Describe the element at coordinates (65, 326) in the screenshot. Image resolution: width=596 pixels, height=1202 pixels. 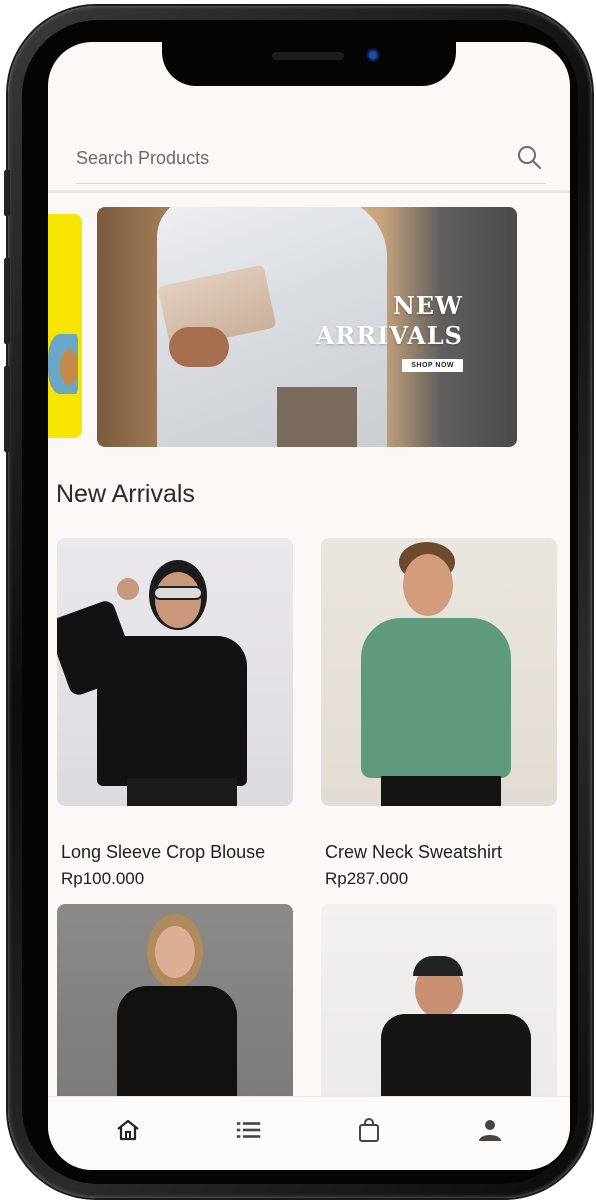
I see `banner-previous-slide` at that location.